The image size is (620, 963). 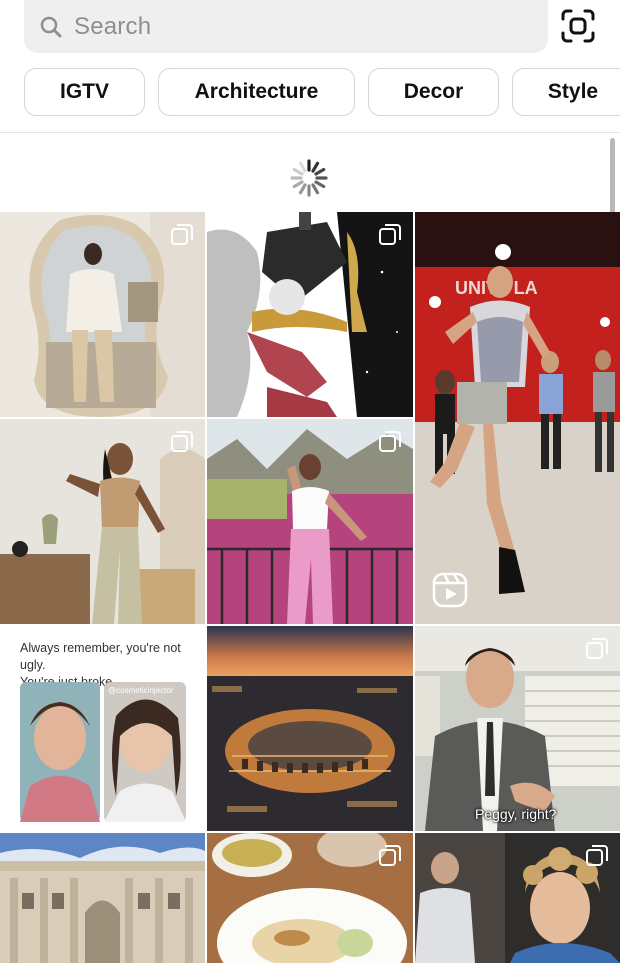 I want to click on grid-post-colosseum, so click(x=310, y=728).